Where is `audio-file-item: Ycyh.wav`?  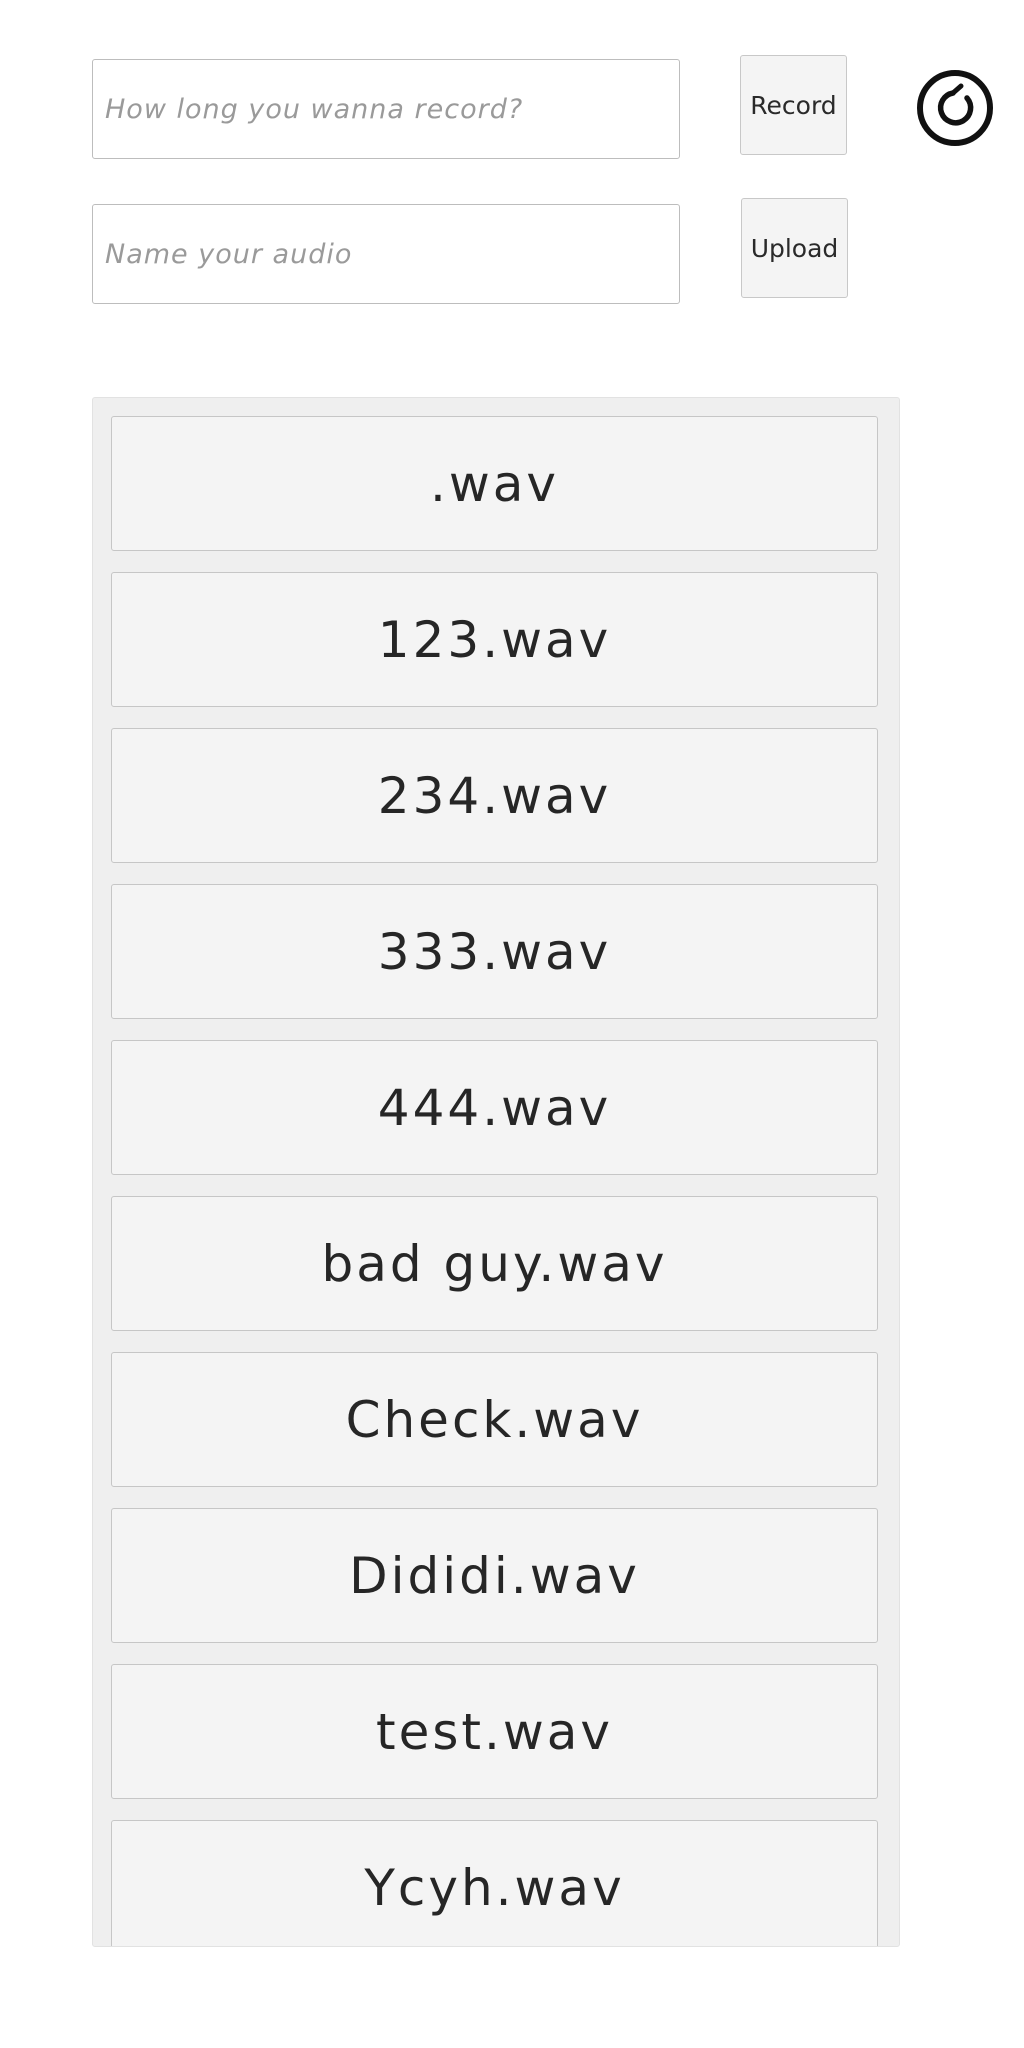 audio-file-item: Ycyh.wav is located at coordinates (494, 1883).